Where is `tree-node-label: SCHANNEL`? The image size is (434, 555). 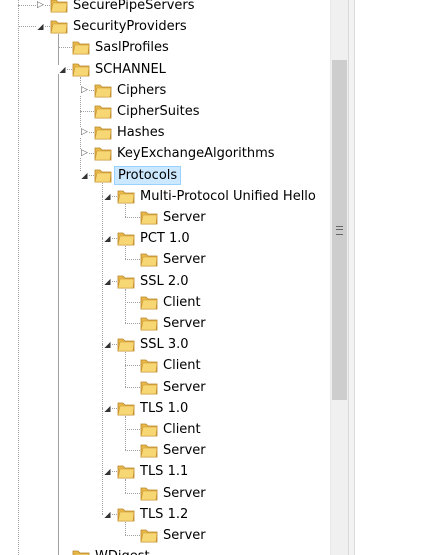 tree-node-label: SCHANNEL is located at coordinates (130, 69).